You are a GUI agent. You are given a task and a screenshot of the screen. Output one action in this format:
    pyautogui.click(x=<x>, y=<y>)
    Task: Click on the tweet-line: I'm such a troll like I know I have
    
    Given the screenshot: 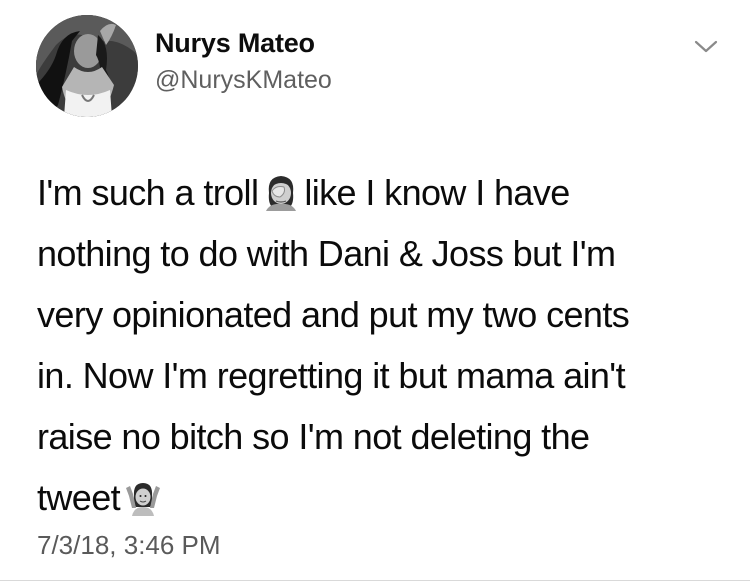 What is the action you would take?
    pyautogui.click(x=382, y=192)
    